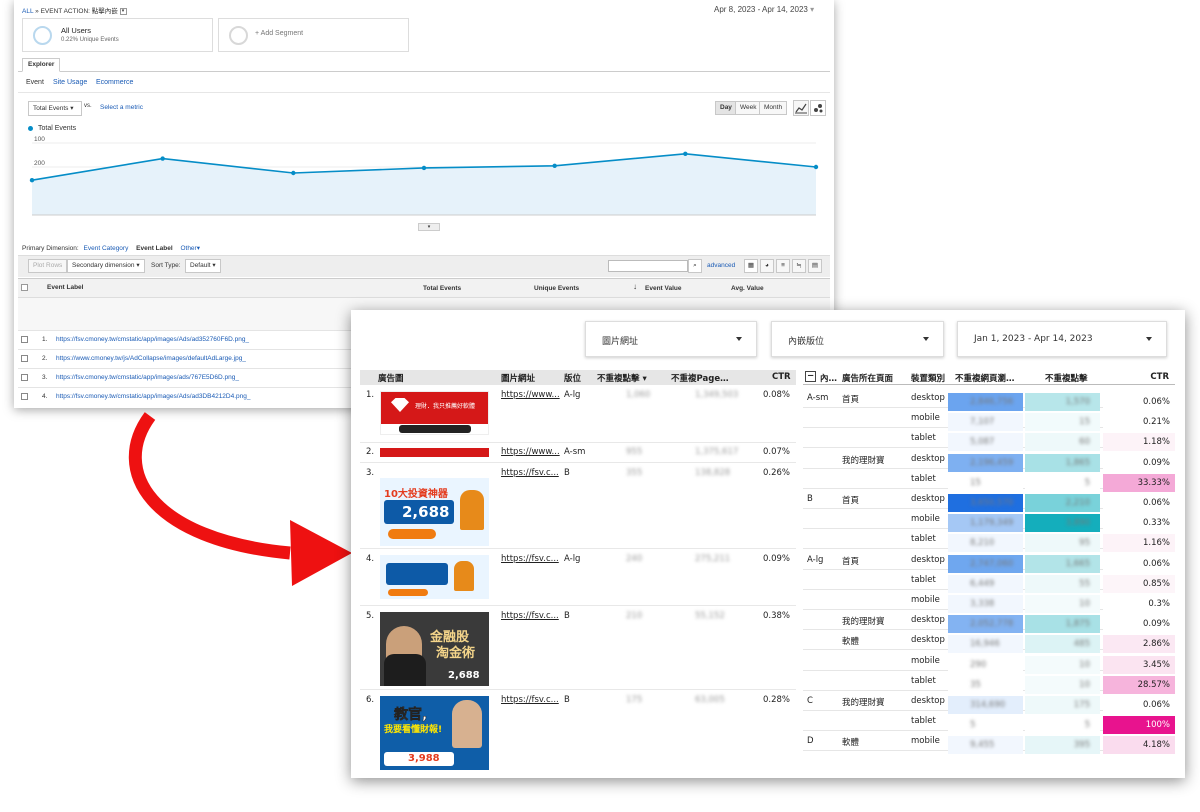  Describe the element at coordinates (1084, 684) in the screenshot. I see `clicks-value: 10` at that location.